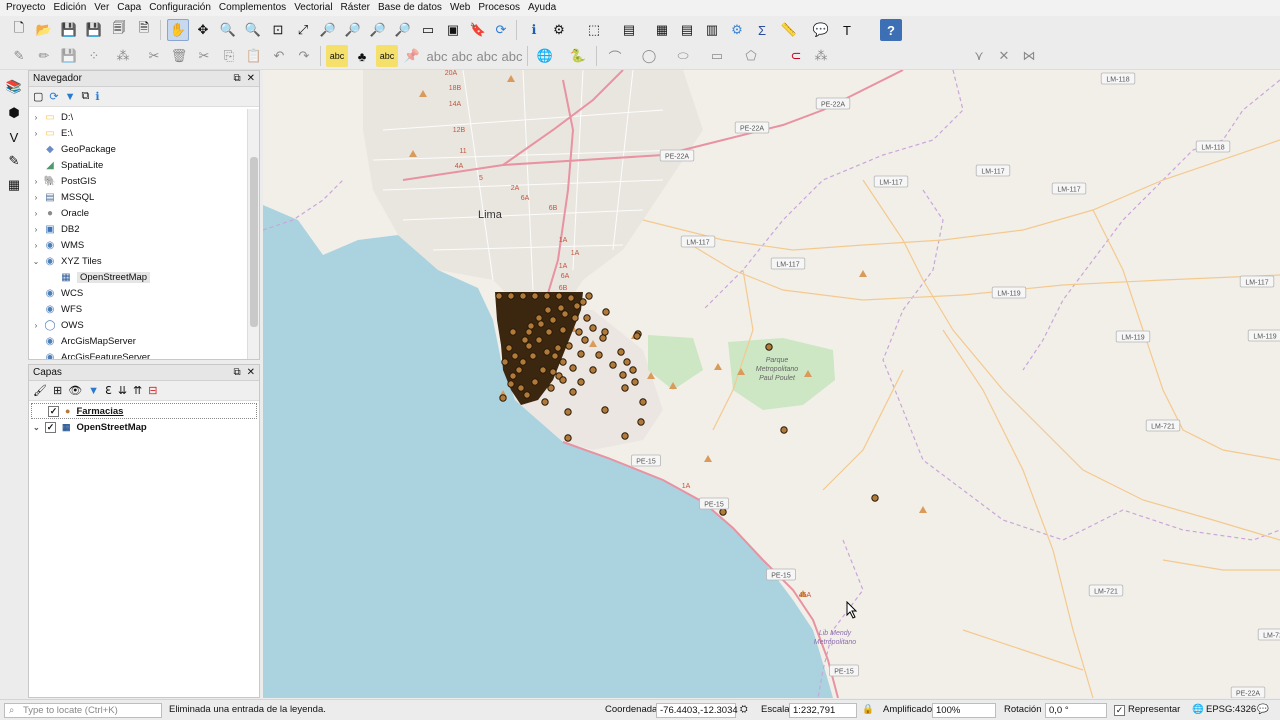 The width and height of the screenshot is (1280, 720). Describe the element at coordinates (14, 87) in the screenshot. I see `data-source-manager-icon: 📚` at that location.